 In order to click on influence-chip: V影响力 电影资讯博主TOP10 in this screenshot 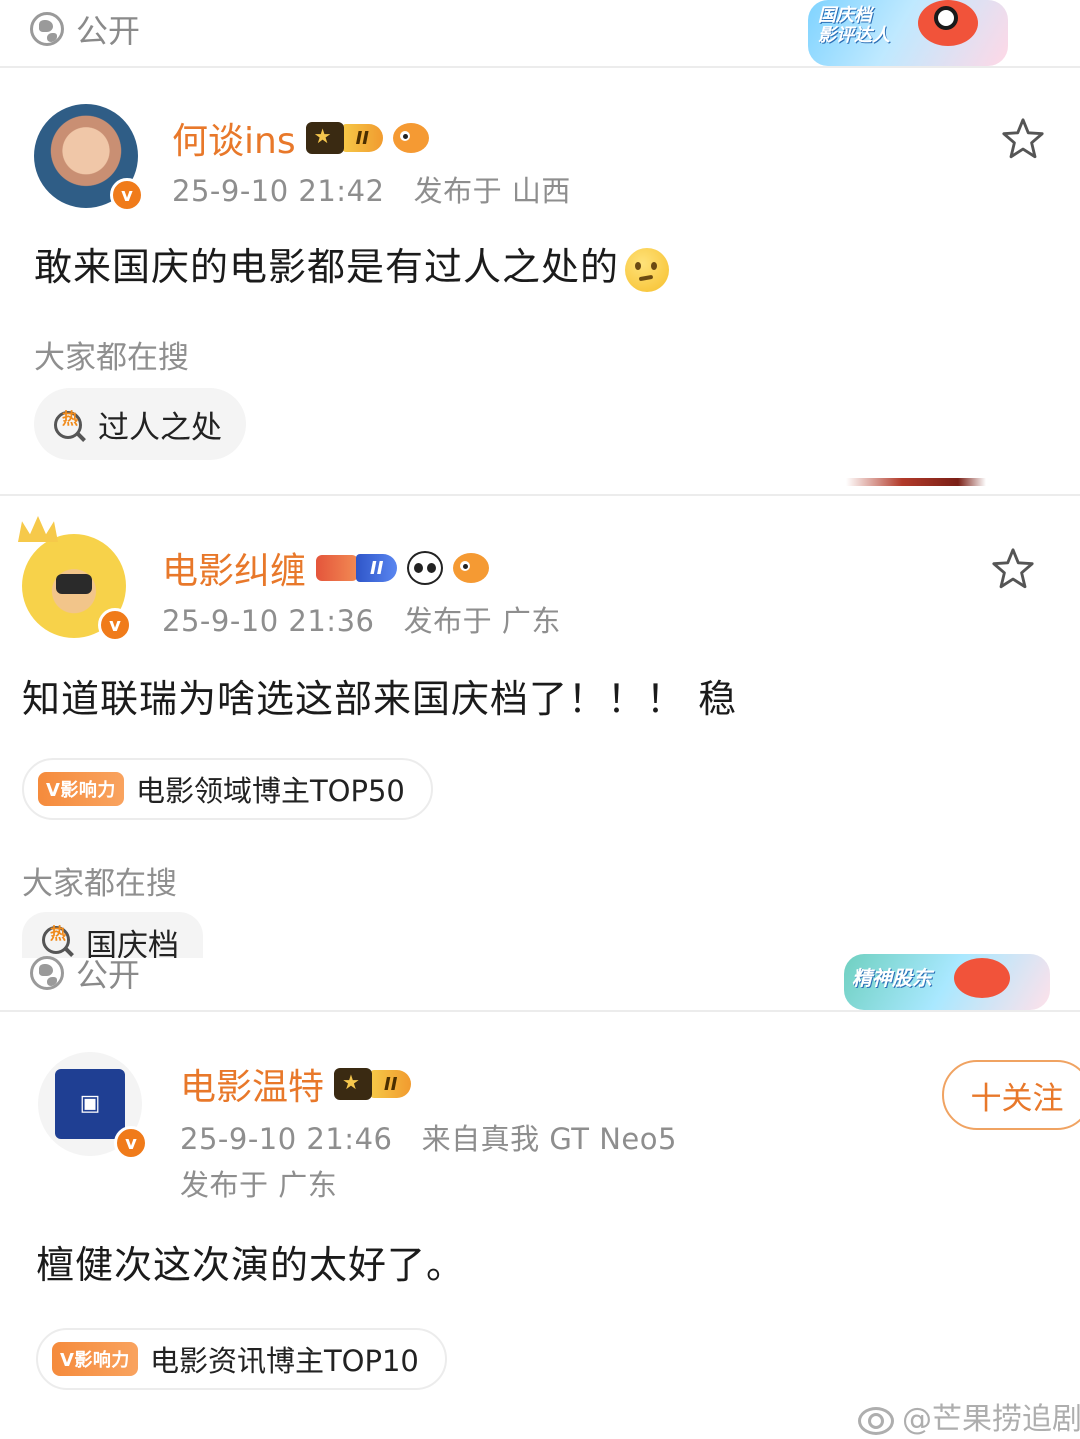, I will do `click(241, 1359)`.